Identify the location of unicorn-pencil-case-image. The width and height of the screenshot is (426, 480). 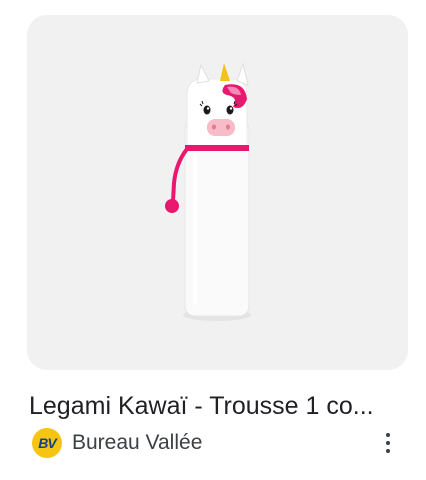
(208, 191).